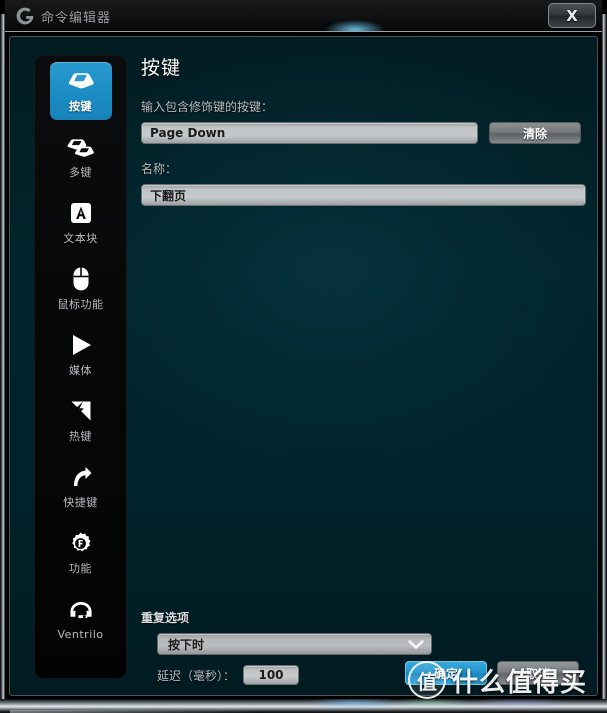 This screenshot has height=713, width=607. What do you see at coordinates (80, 436) in the screenshot?
I see `sidebar-item-label: 热键` at bounding box center [80, 436].